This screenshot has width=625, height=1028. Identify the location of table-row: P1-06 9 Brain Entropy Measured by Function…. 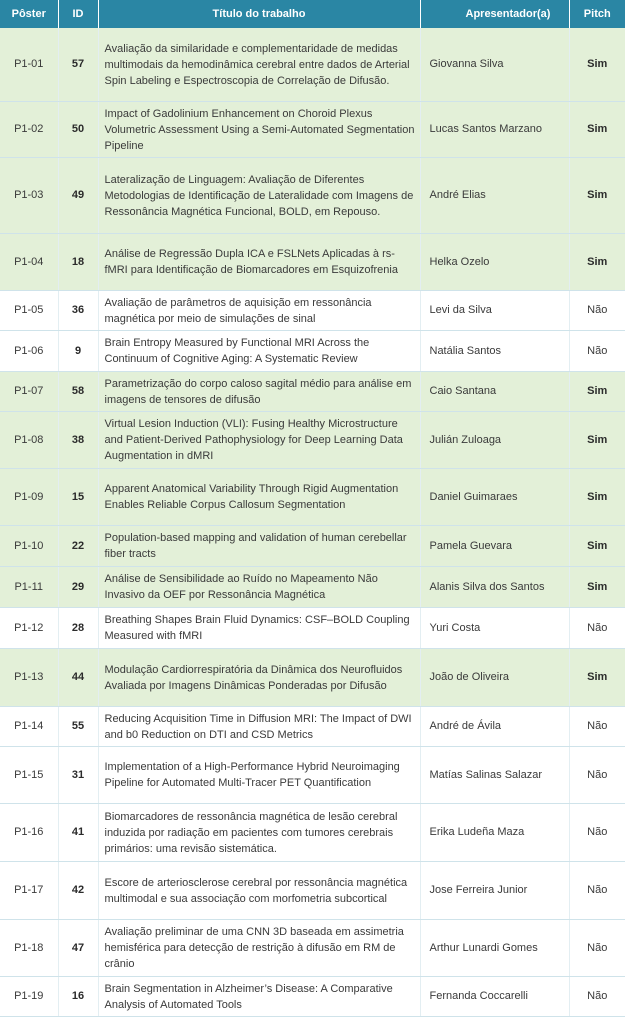
(312, 351).